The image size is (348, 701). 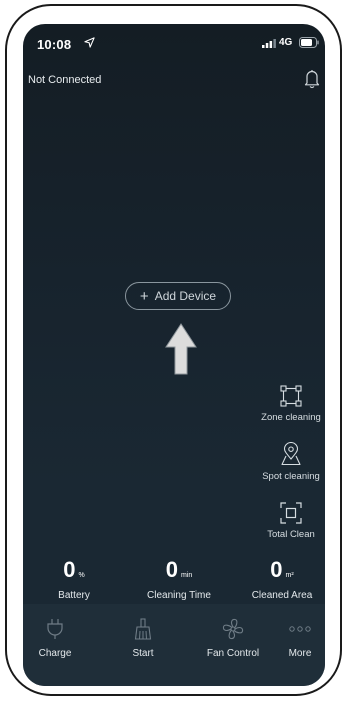 I want to click on nav-more: More, so click(x=295, y=638).